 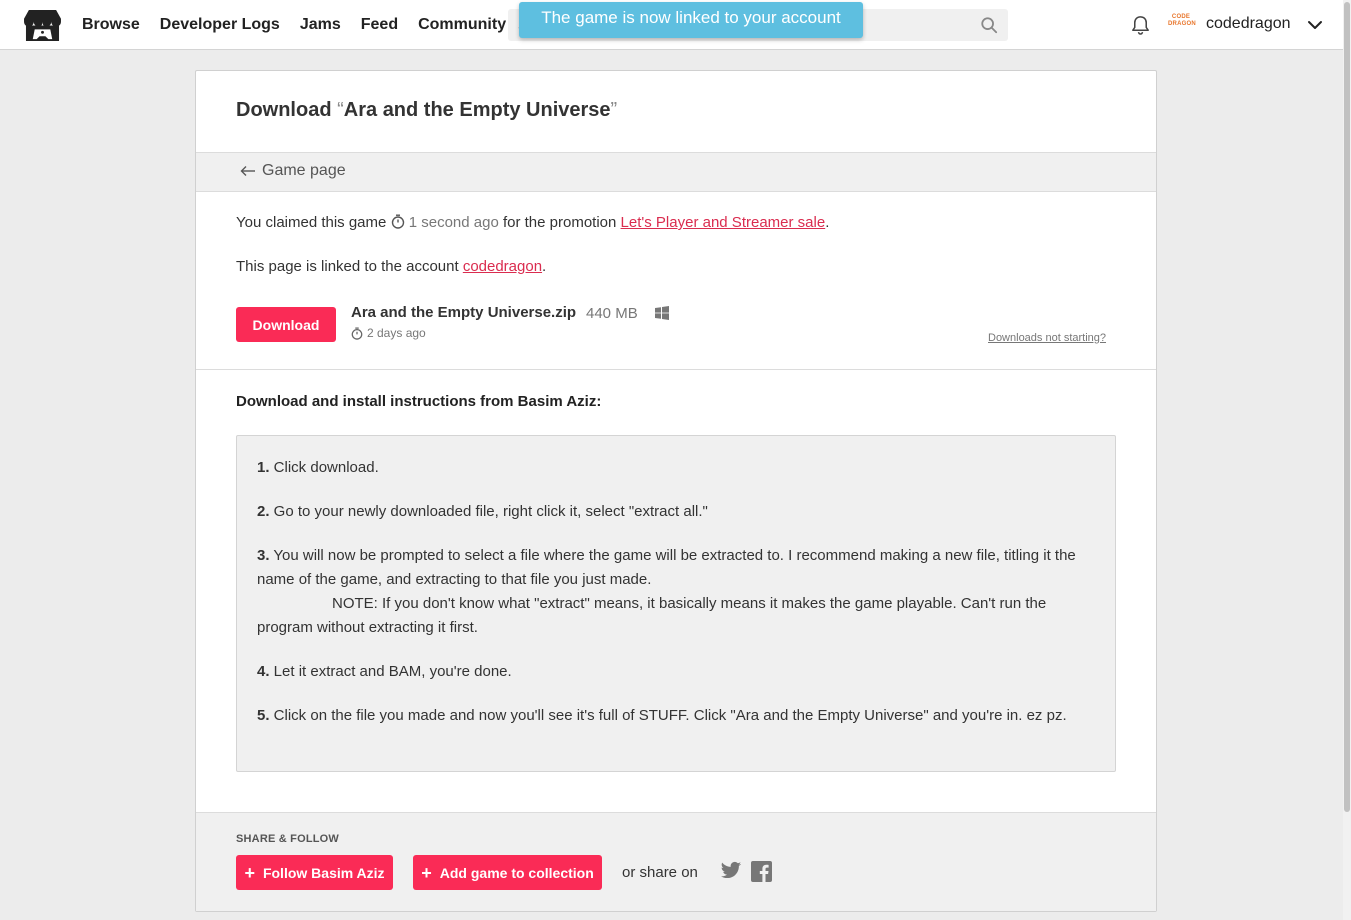 I want to click on step-text: Let it extract and BAM, you're done., so click(x=390, y=671).